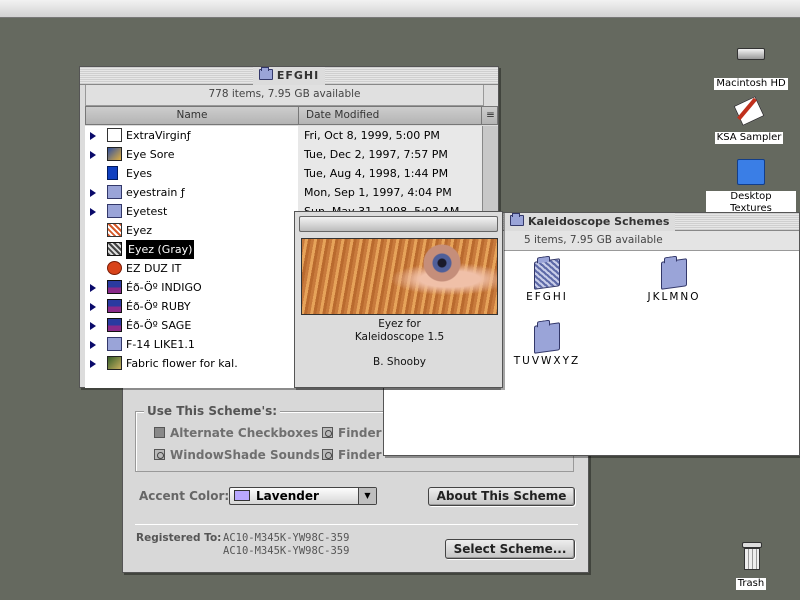 The height and width of the screenshot is (600, 800). Describe the element at coordinates (751, 557) in the screenshot. I see `trash-icon` at that location.